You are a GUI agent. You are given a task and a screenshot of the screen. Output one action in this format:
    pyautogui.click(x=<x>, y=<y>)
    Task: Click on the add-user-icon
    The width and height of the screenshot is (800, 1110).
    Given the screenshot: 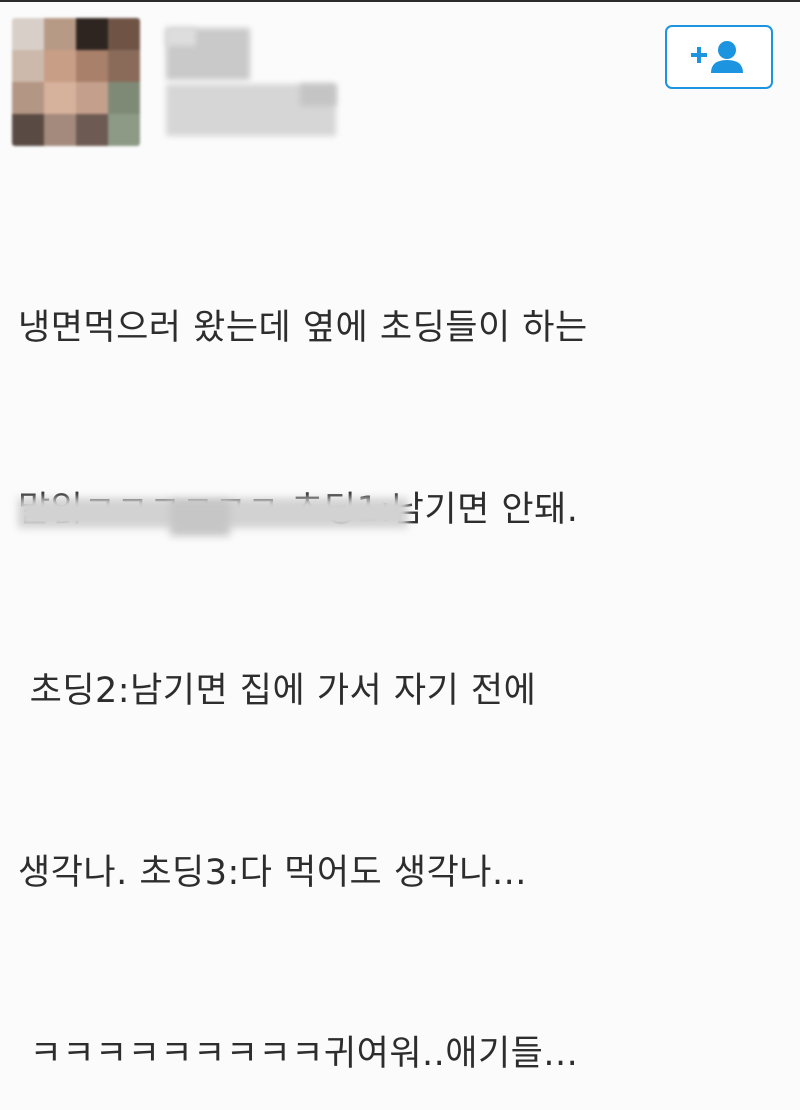 What is the action you would take?
    pyautogui.click(x=717, y=57)
    